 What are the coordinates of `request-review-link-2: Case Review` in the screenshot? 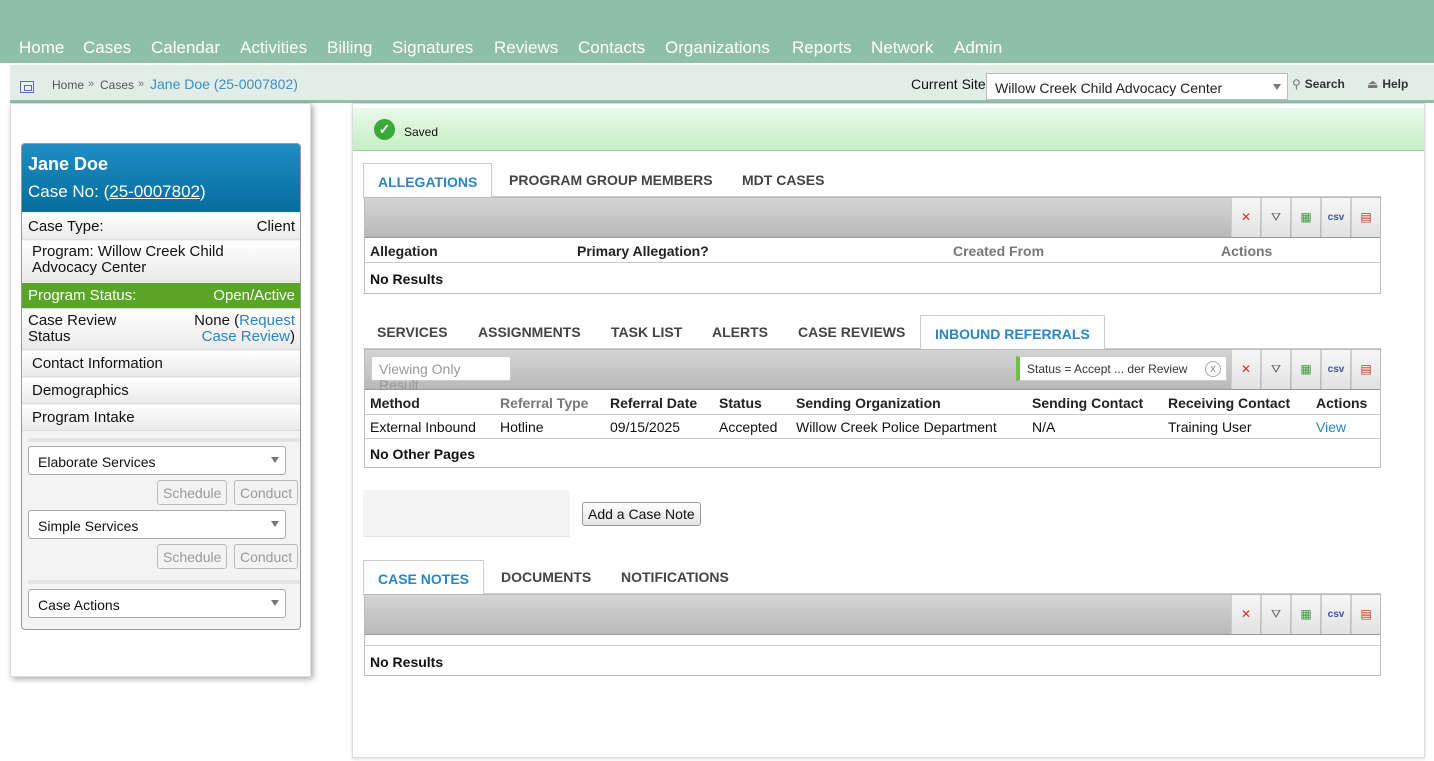 It's located at (246, 336).